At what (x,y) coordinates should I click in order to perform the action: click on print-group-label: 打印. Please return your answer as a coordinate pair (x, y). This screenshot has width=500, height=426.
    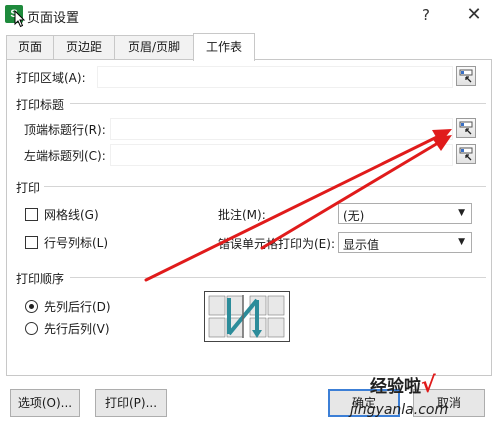
    Looking at the image, I should click on (28, 188).